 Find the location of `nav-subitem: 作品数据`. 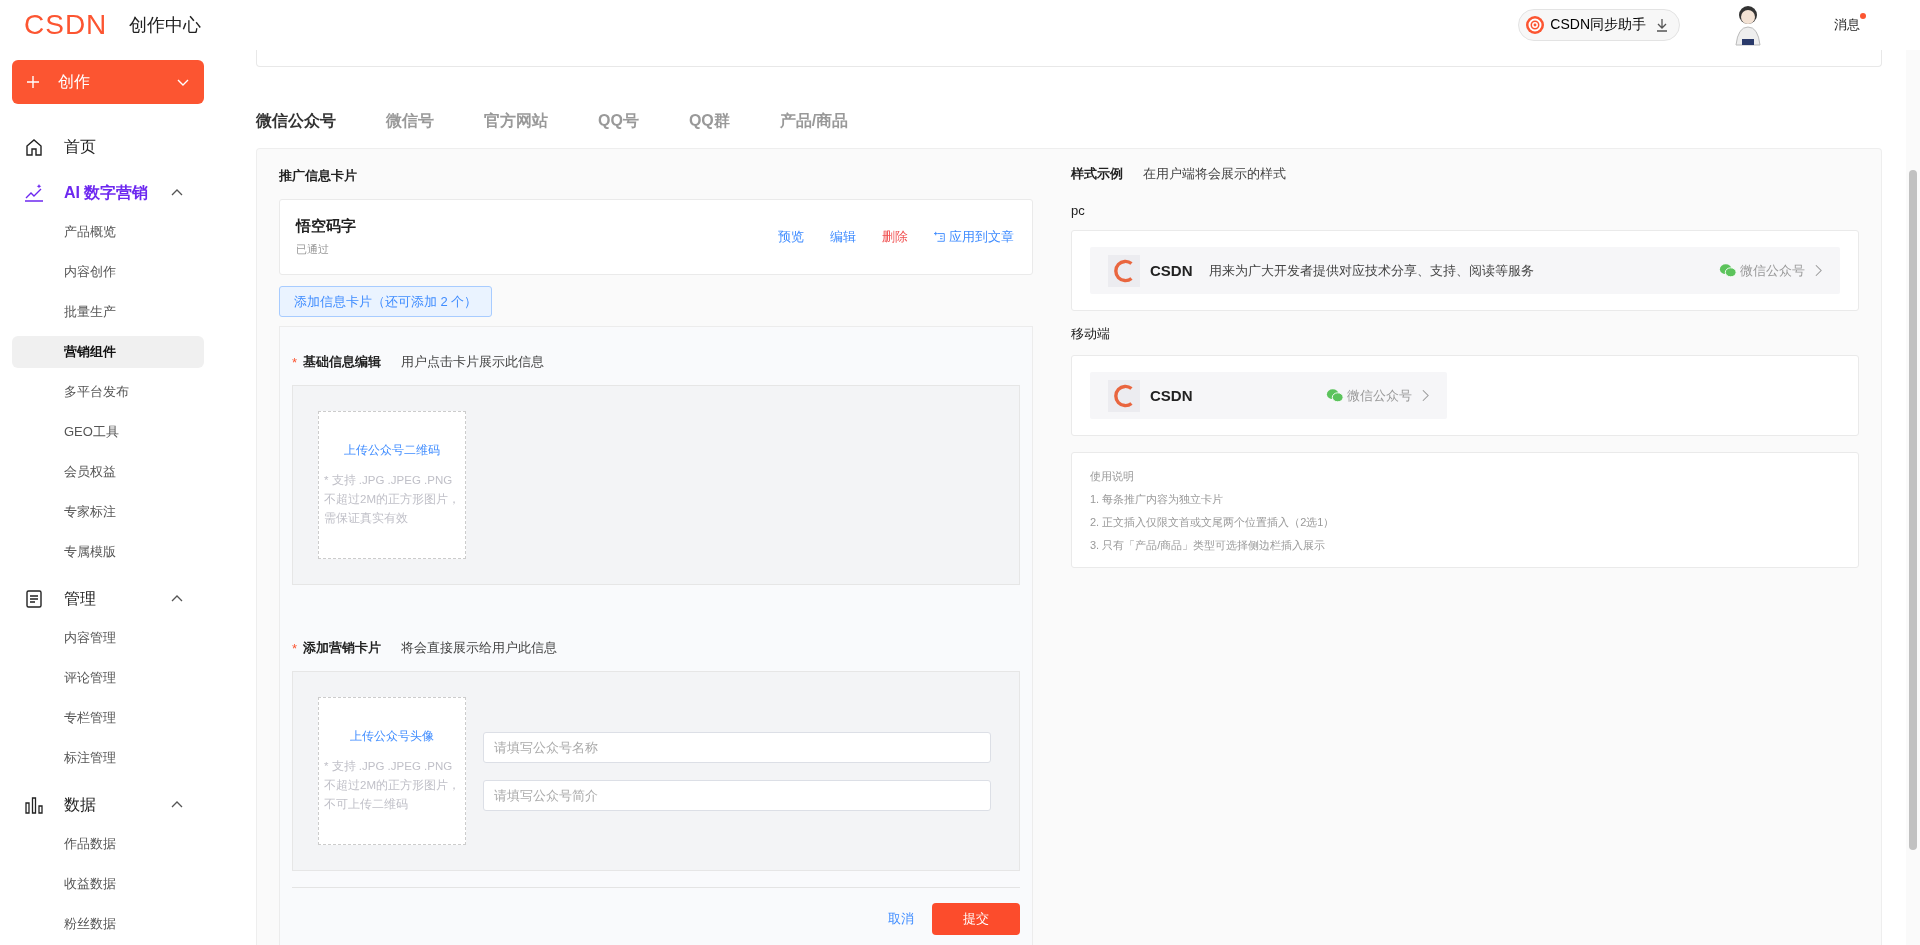

nav-subitem: 作品数据 is located at coordinates (108, 844).